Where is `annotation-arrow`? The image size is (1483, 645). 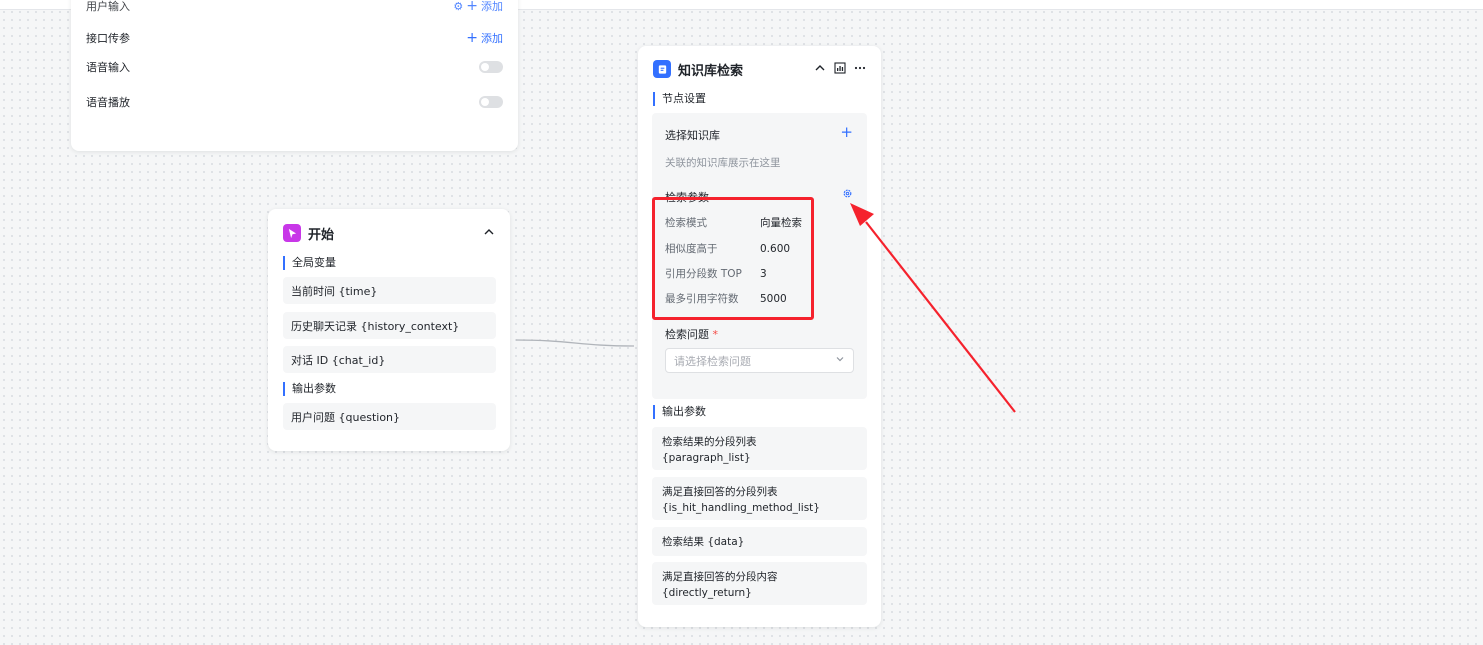
annotation-arrow is located at coordinates (933, 308).